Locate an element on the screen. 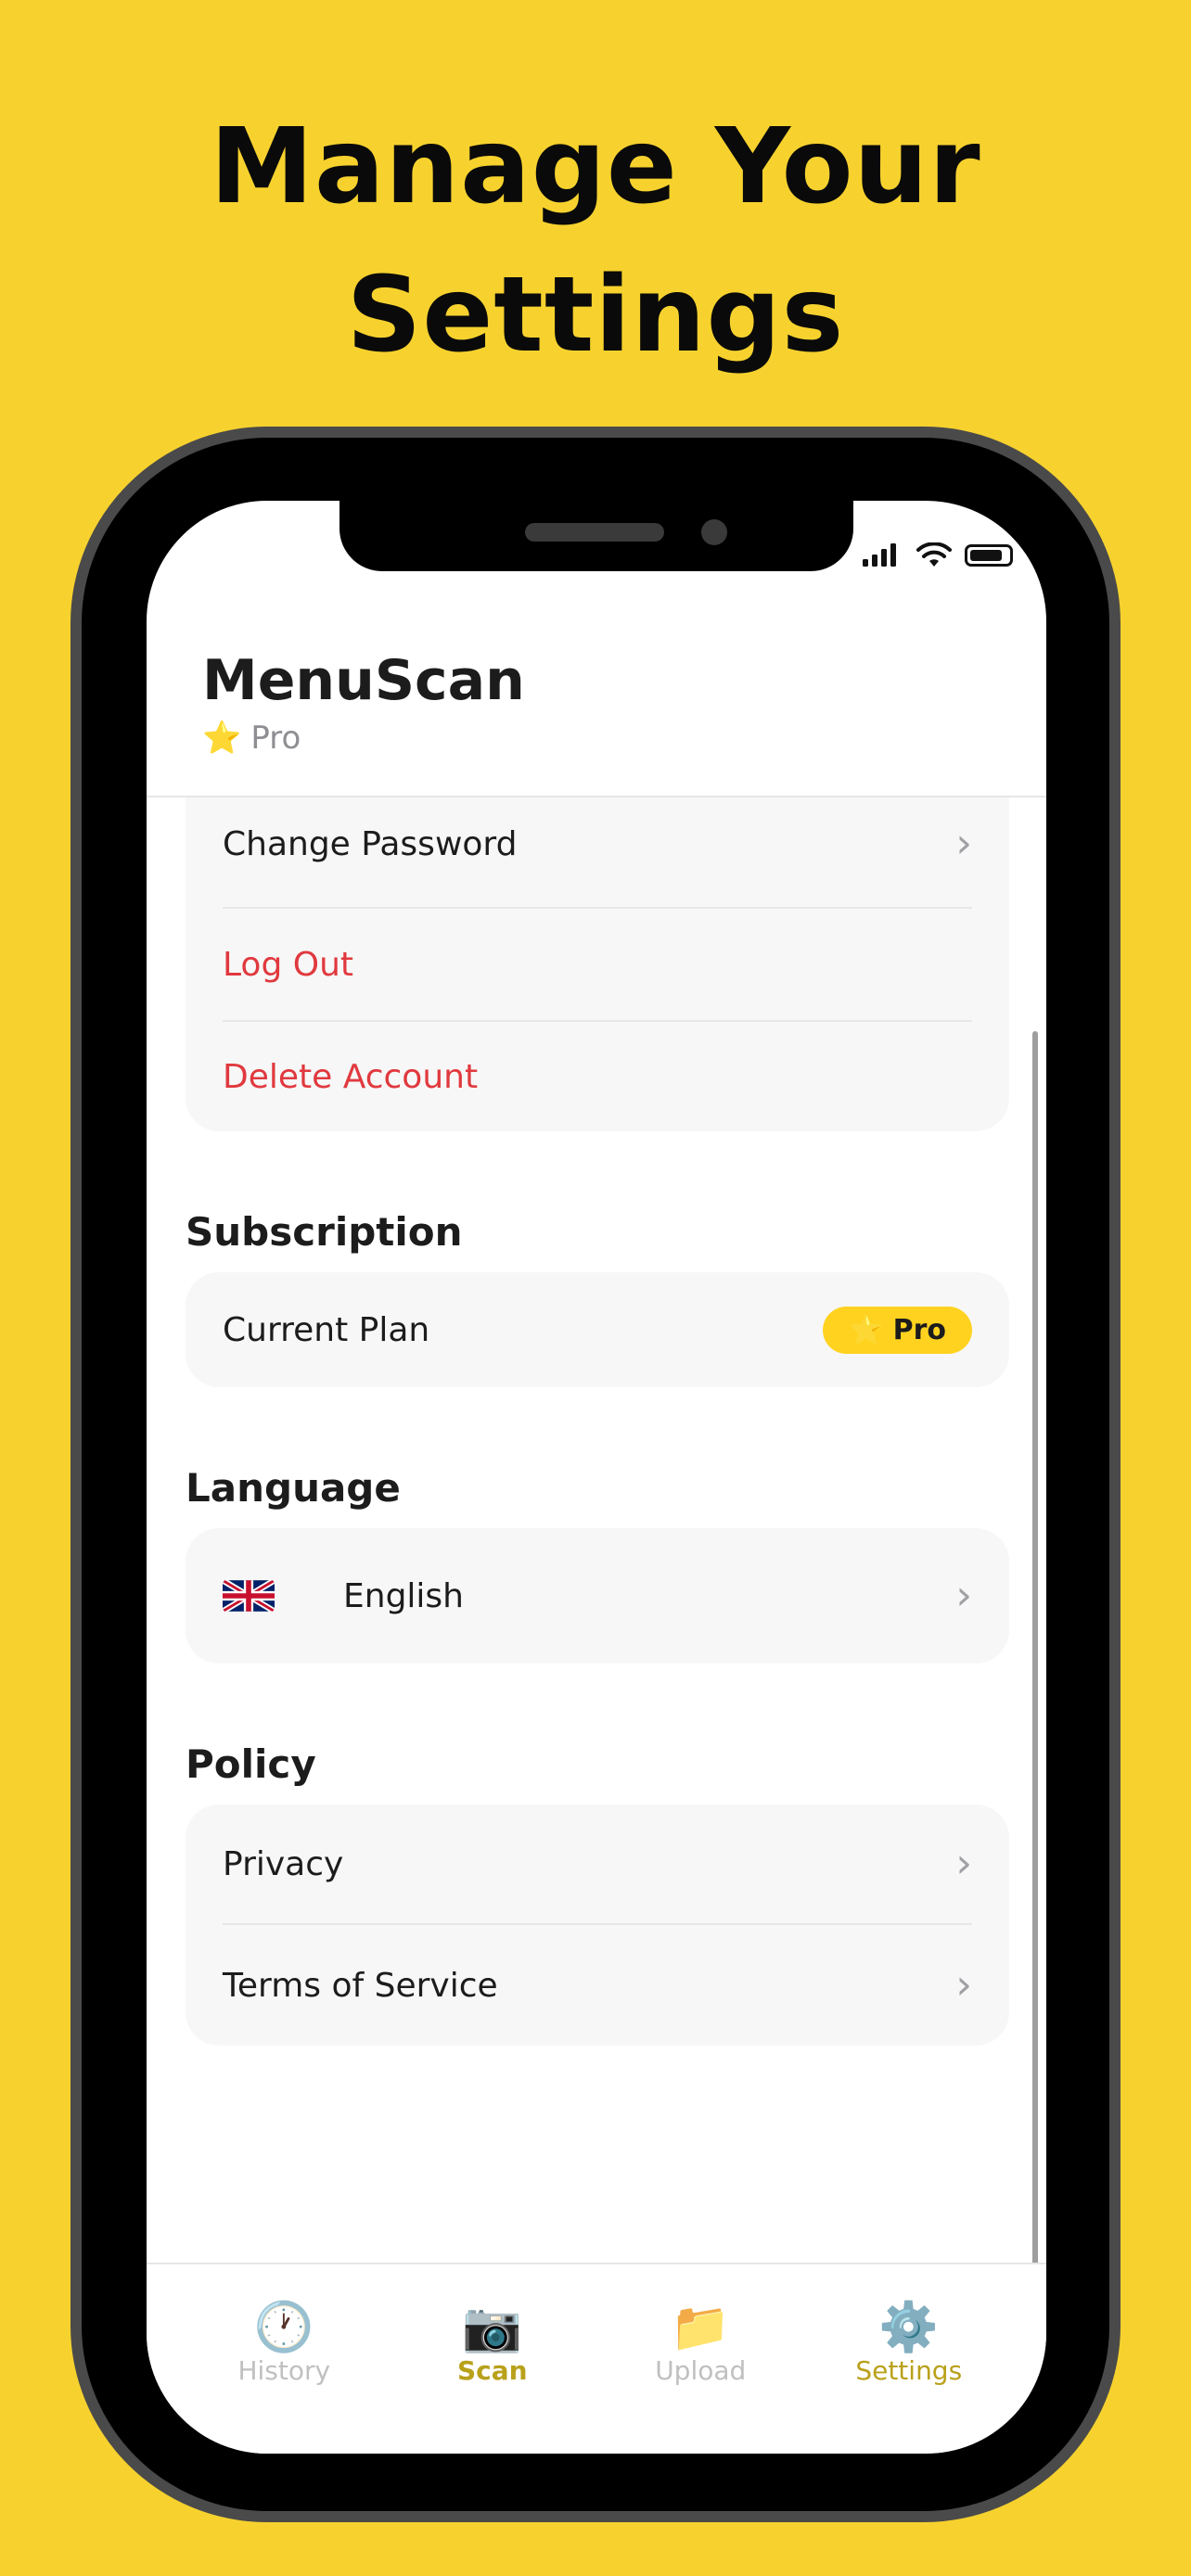 Image resolution: width=1191 pixels, height=2576 pixels. log-out-label: Log Out is located at coordinates (288, 964).